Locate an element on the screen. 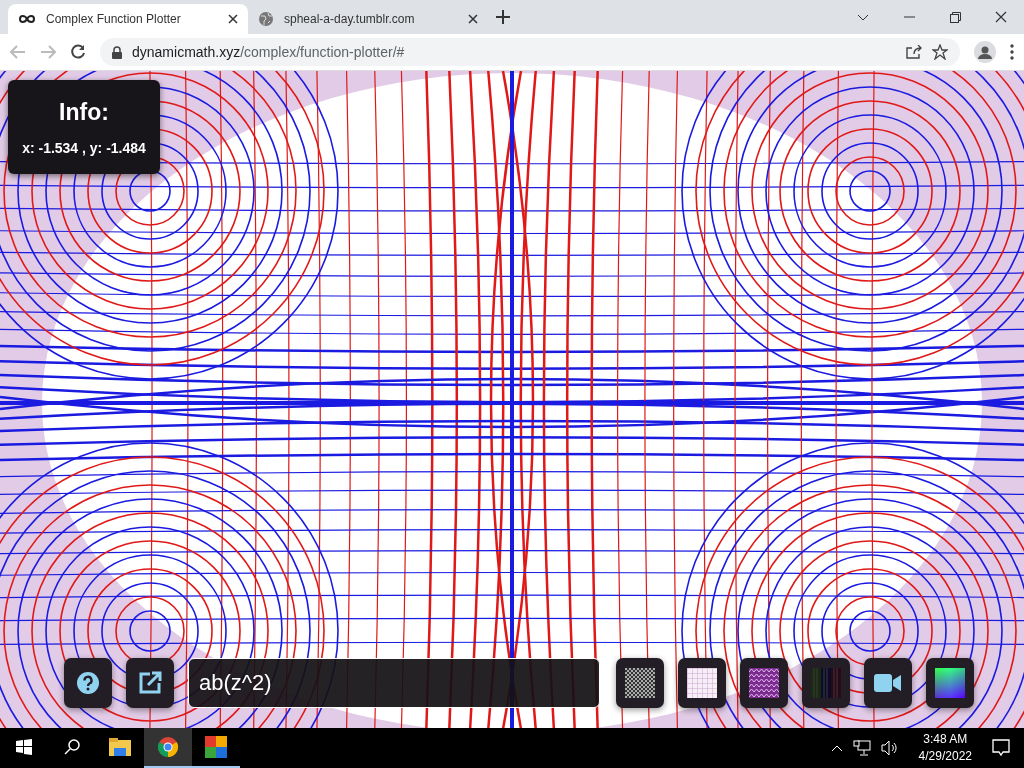 The image size is (1024, 768). grid-pattern-icon is located at coordinates (702, 683).